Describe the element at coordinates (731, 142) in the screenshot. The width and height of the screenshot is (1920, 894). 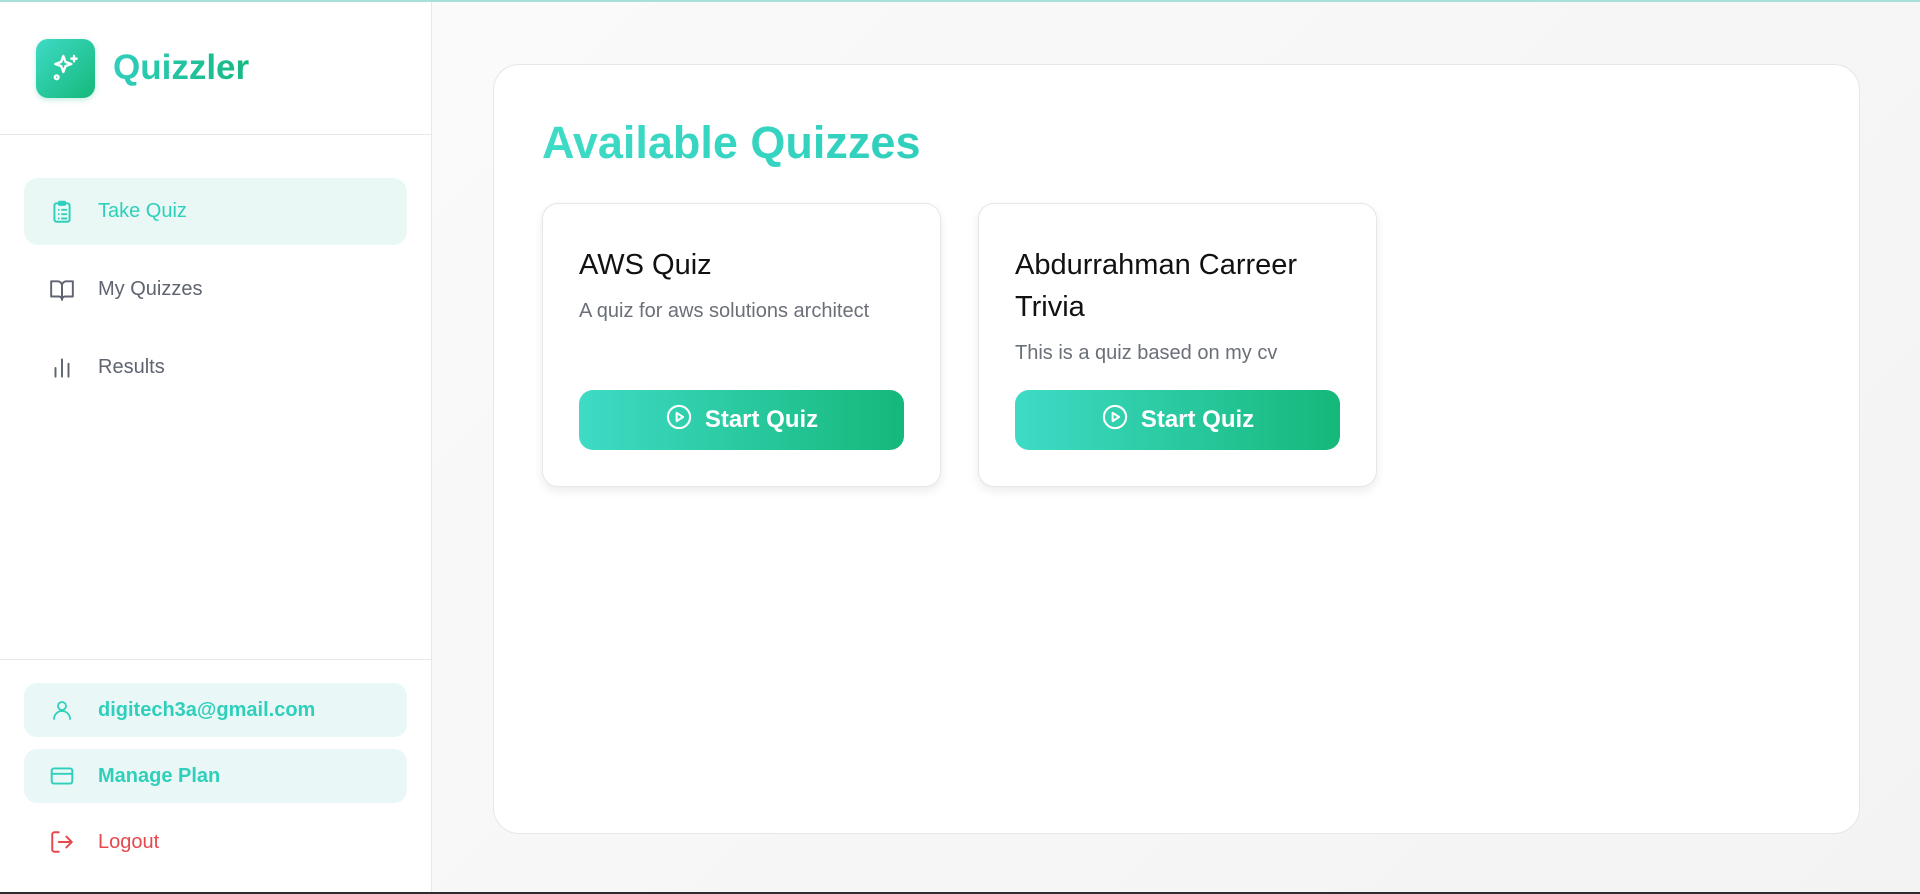
I see `page-title: Available Quizzes` at that location.